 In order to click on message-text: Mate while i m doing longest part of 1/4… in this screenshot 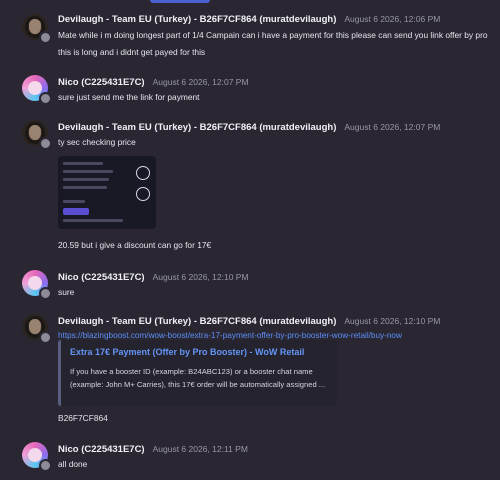, I will do `click(273, 35)`.